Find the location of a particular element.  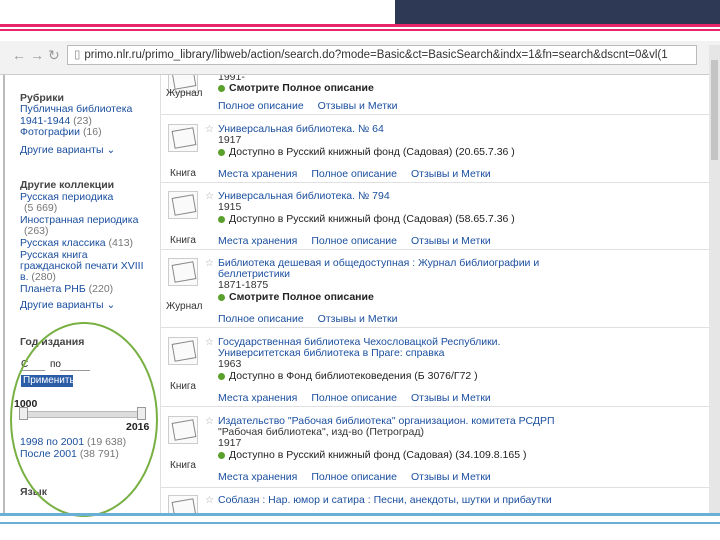

collections-more-link: Другие варианты ⌄ is located at coordinates (67, 305).